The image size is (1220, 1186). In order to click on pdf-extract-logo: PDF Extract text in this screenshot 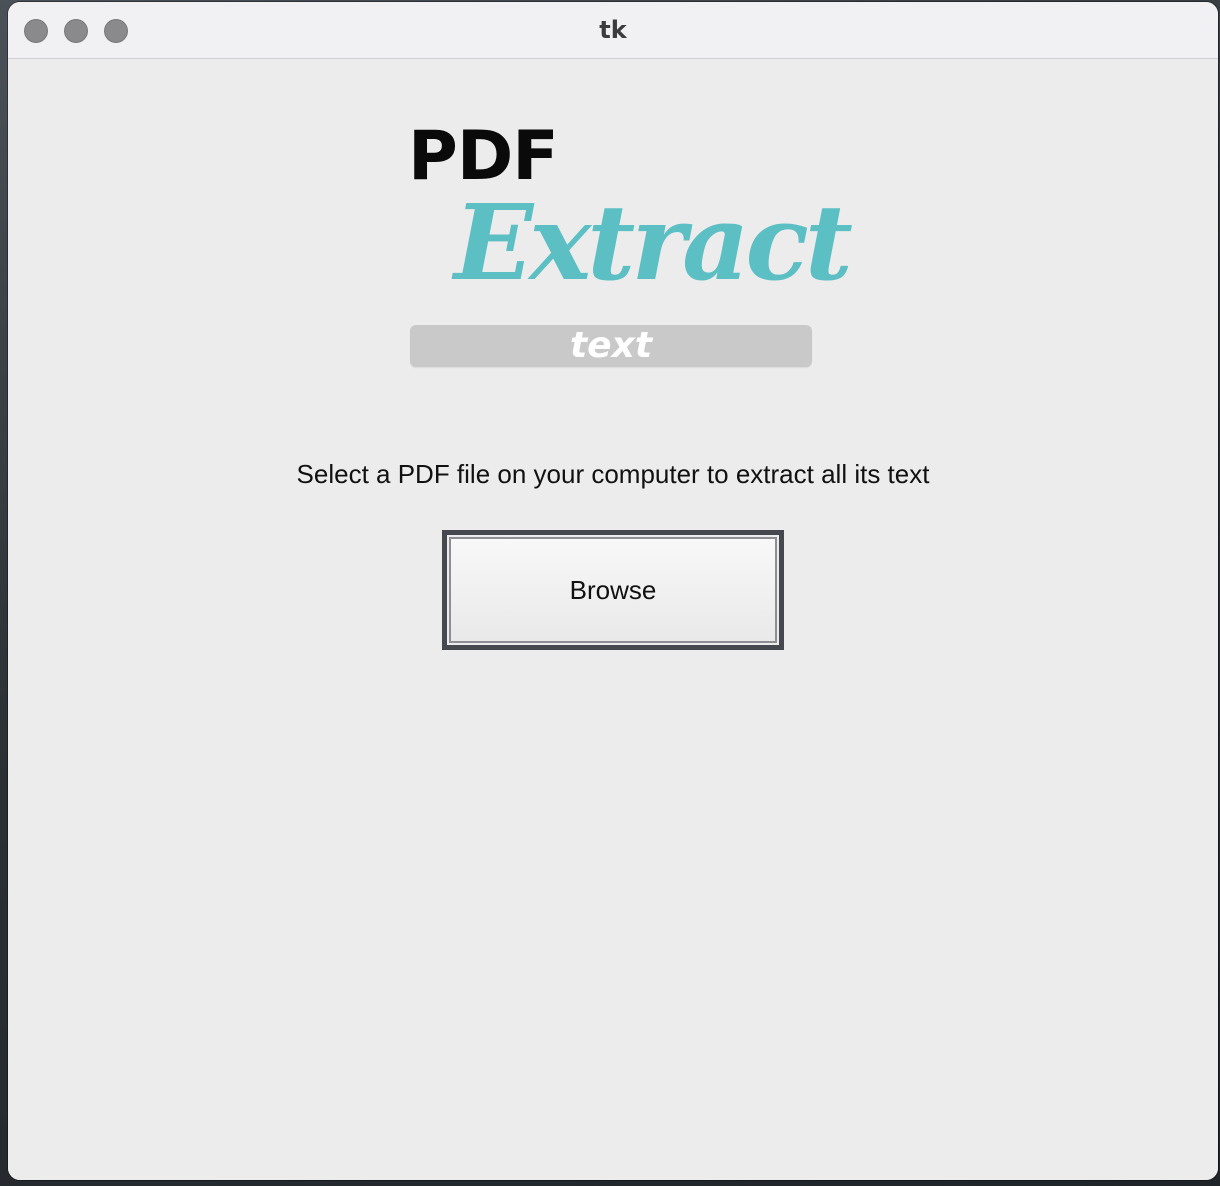, I will do `click(629, 244)`.